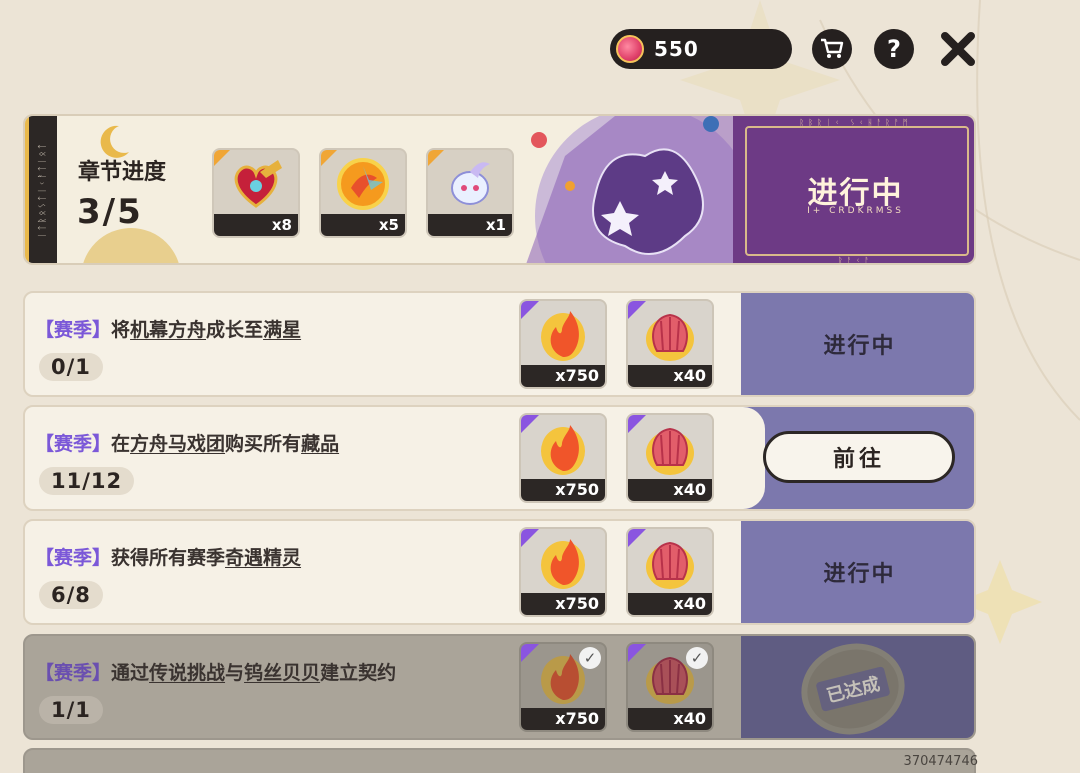 Image resolution: width=1080 pixels, height=773 pixels. I want to click on mission-text-part: 通过, so click(130, 673).